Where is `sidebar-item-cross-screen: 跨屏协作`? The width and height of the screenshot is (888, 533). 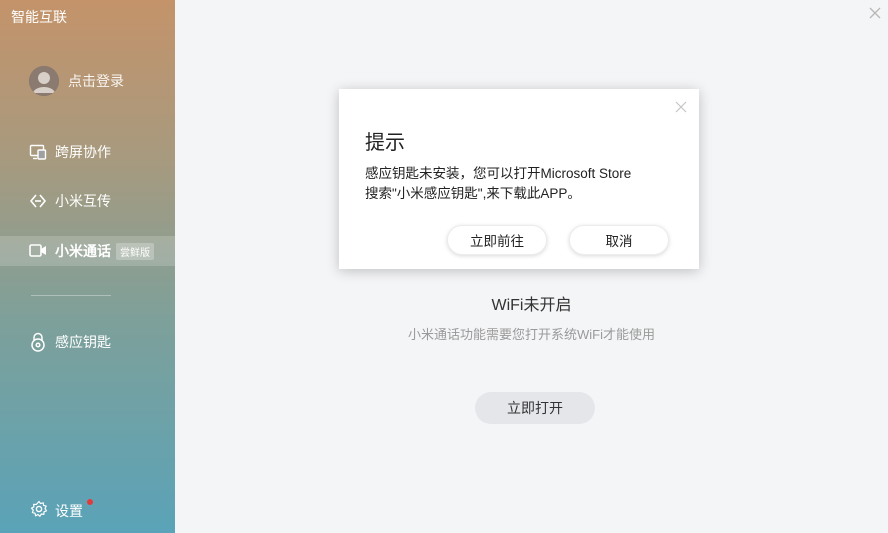
sidebar-item-cross-screen: 跨屏协作 is located at coordinates (87, 152).